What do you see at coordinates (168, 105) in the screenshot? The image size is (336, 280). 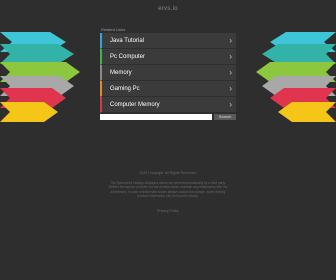 I see `related-link-computer-memory: Computer Memory ›` at bounding box center [168, 105].